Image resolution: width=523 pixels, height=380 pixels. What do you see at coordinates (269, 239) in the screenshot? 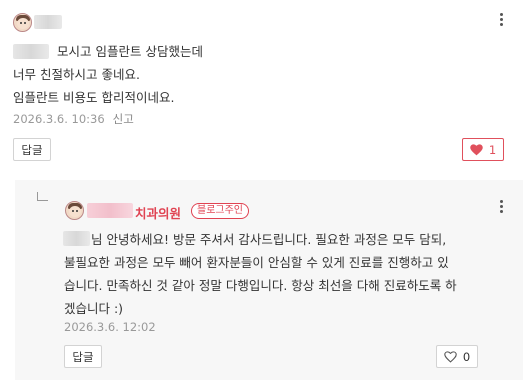
I see `reply-text-line1: 님 안녕하세요! 방문 주셔서 감사드립니다. 필요한 과정은 모두 담되,` at bounding box center [269, 239].